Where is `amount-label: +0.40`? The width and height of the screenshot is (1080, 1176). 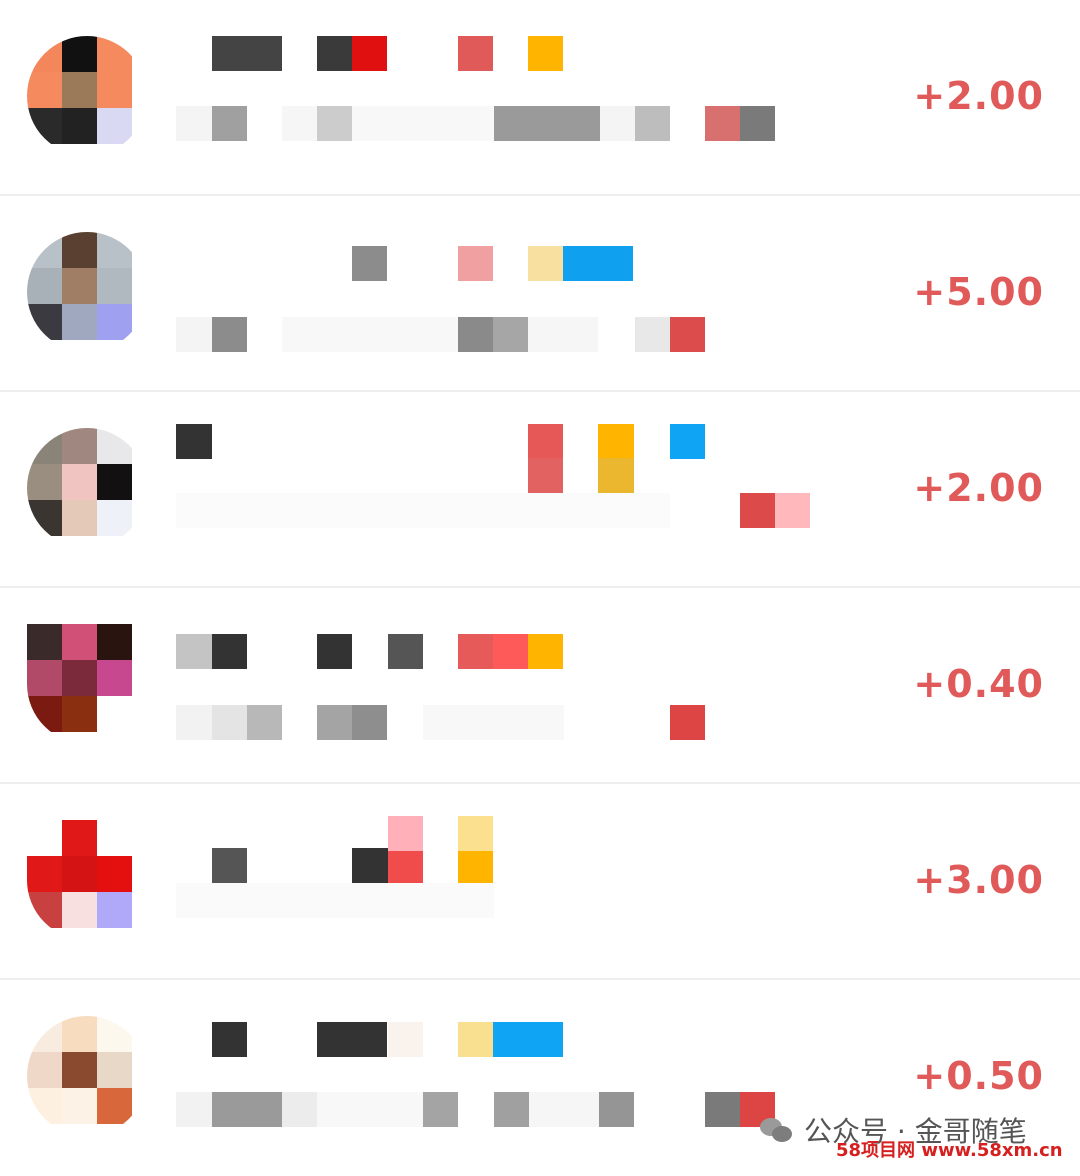 amount-label: +0.40 is located at coordinates (978, 684).